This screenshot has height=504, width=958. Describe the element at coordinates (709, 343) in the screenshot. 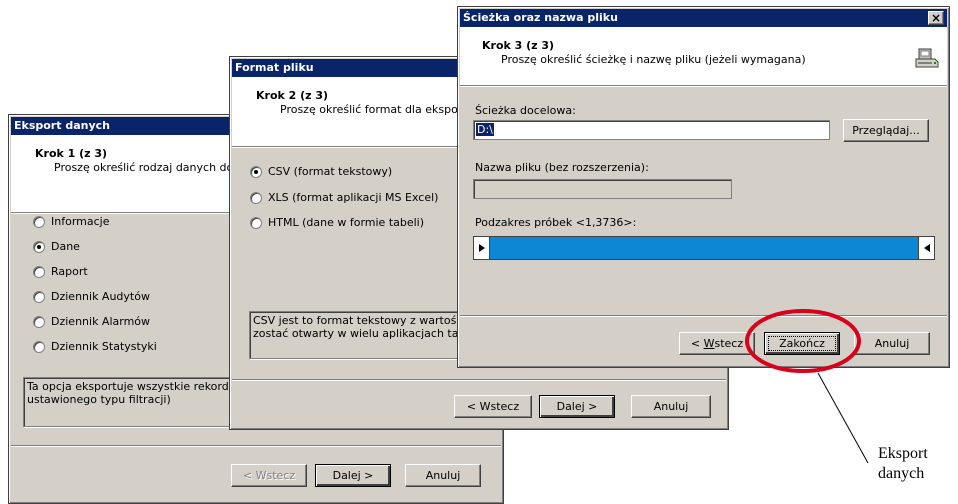

I see `back-label-hotkey: W` at that location.